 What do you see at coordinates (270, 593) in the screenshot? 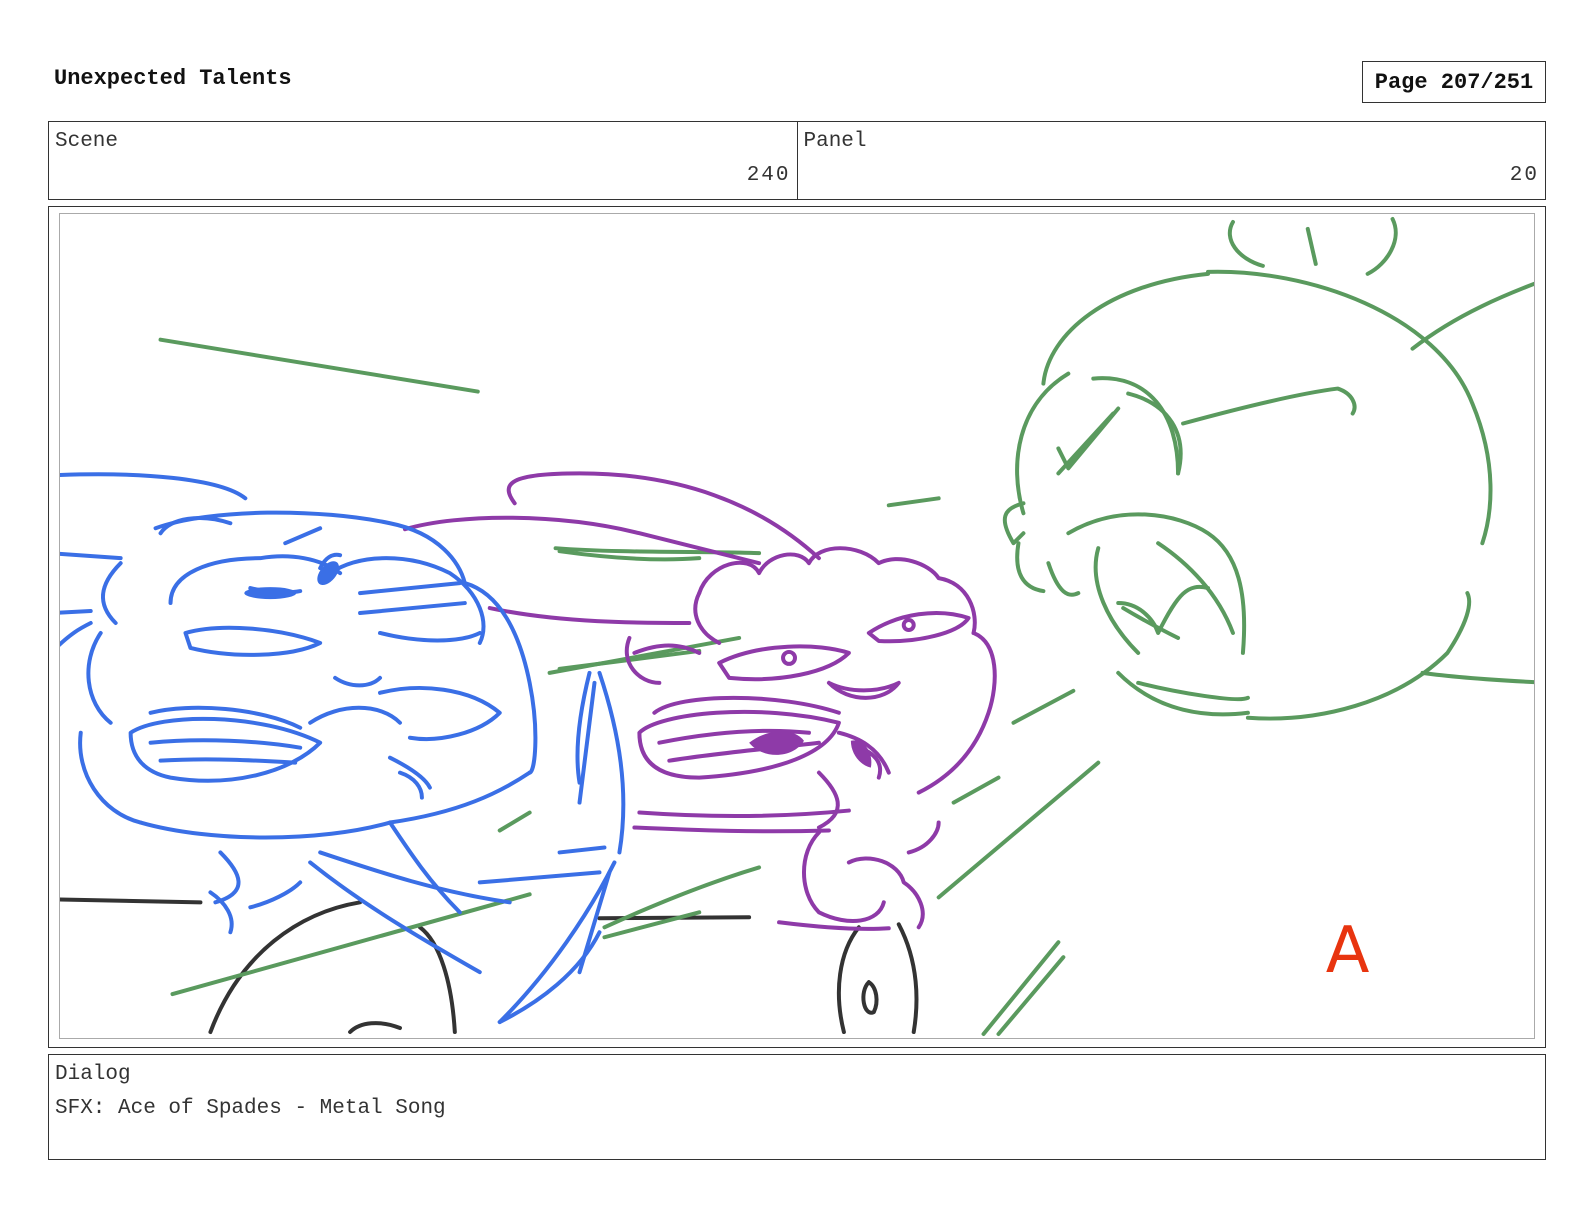
I see `blue-brow-fill` at bounding box center [270, 593].